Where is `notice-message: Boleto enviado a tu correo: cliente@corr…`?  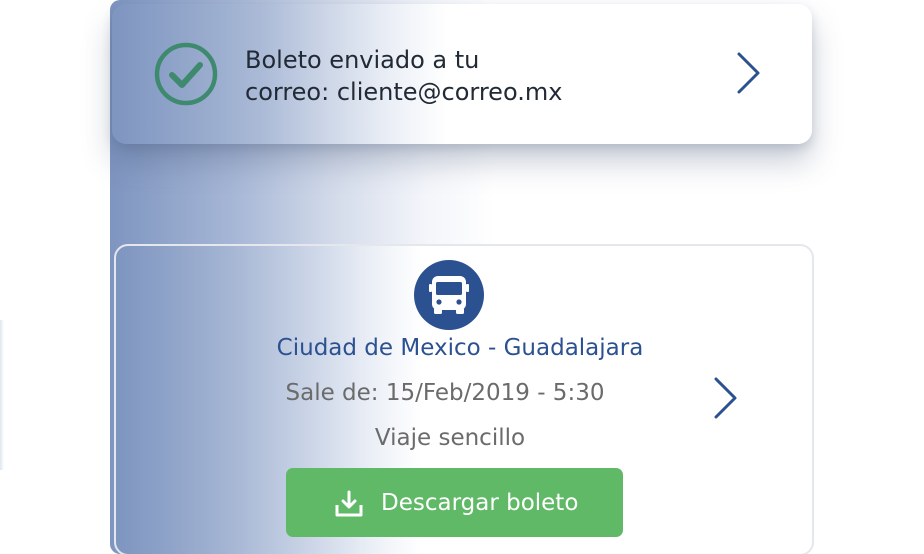 notice-message: Boleto enviado a tu correo: cliente@corr… is located at coordinates (403, 76).